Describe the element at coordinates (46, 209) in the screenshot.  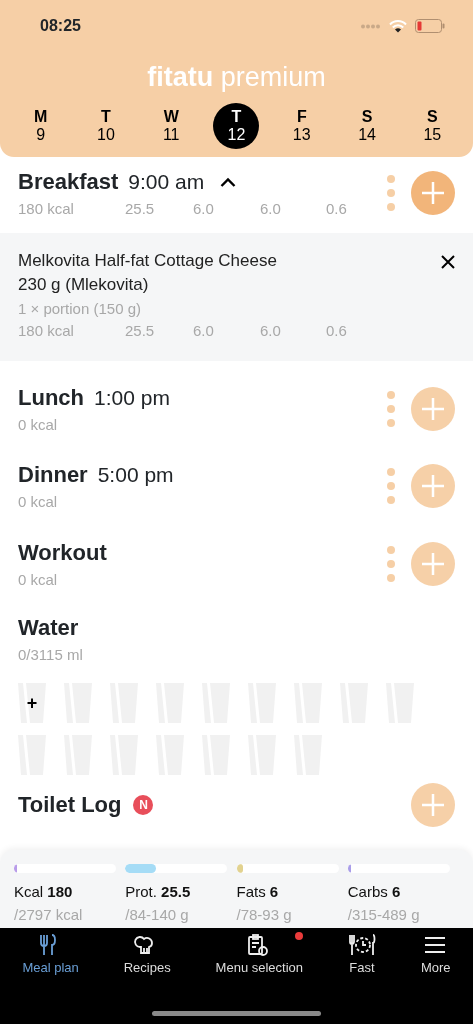
I see `meal-kcal: 180 kcal` at that location.